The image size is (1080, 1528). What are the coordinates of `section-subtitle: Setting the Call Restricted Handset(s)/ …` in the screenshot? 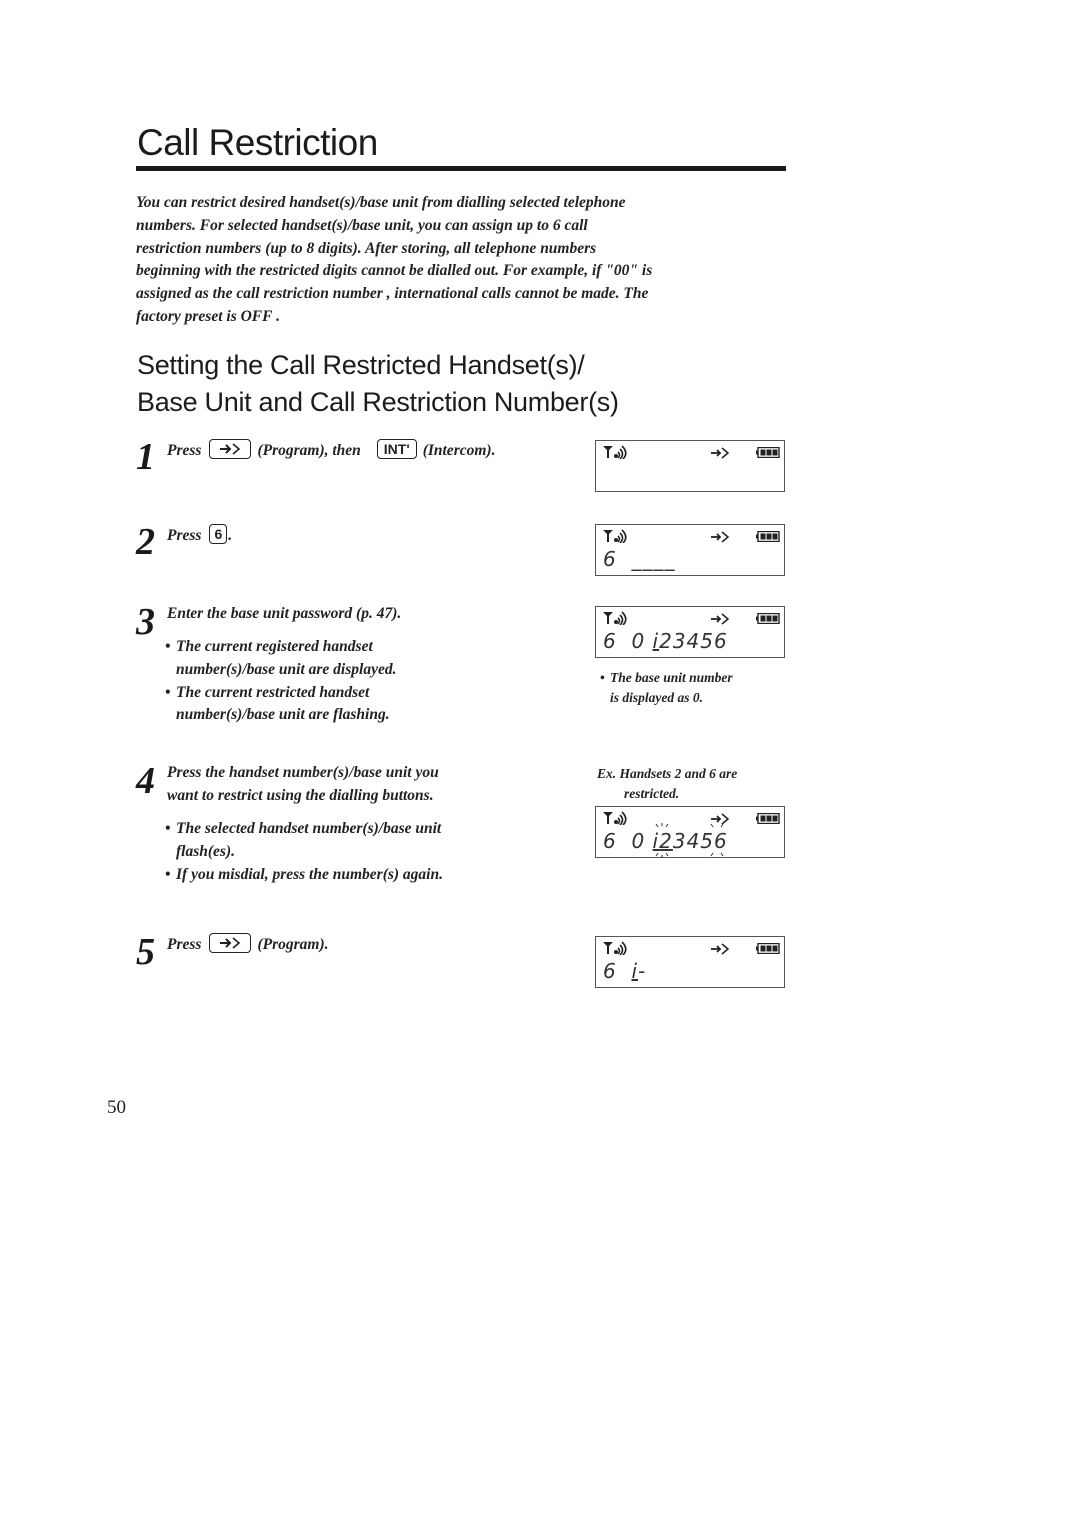 It's located at (378, 384).